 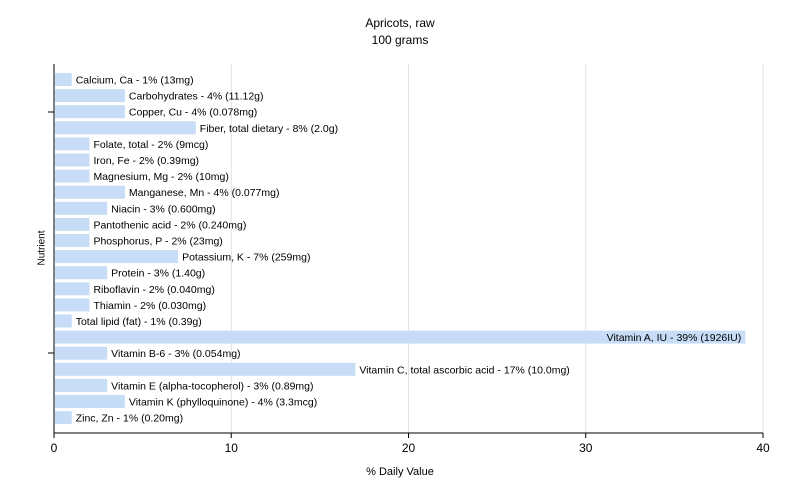 What do you see at coordinates (158, 274) in the screenshot?
I see `bar-label: Protein - 3% (1.40g)` at bounding box center [158, 274].